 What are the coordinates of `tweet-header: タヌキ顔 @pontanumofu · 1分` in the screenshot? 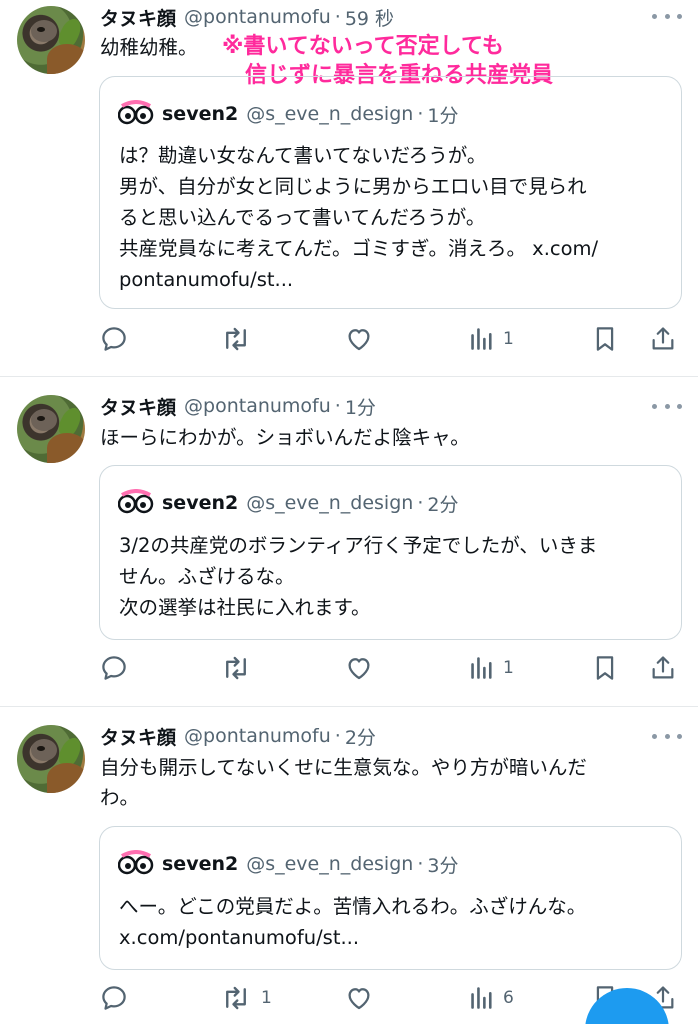 It's located at (238, 406).